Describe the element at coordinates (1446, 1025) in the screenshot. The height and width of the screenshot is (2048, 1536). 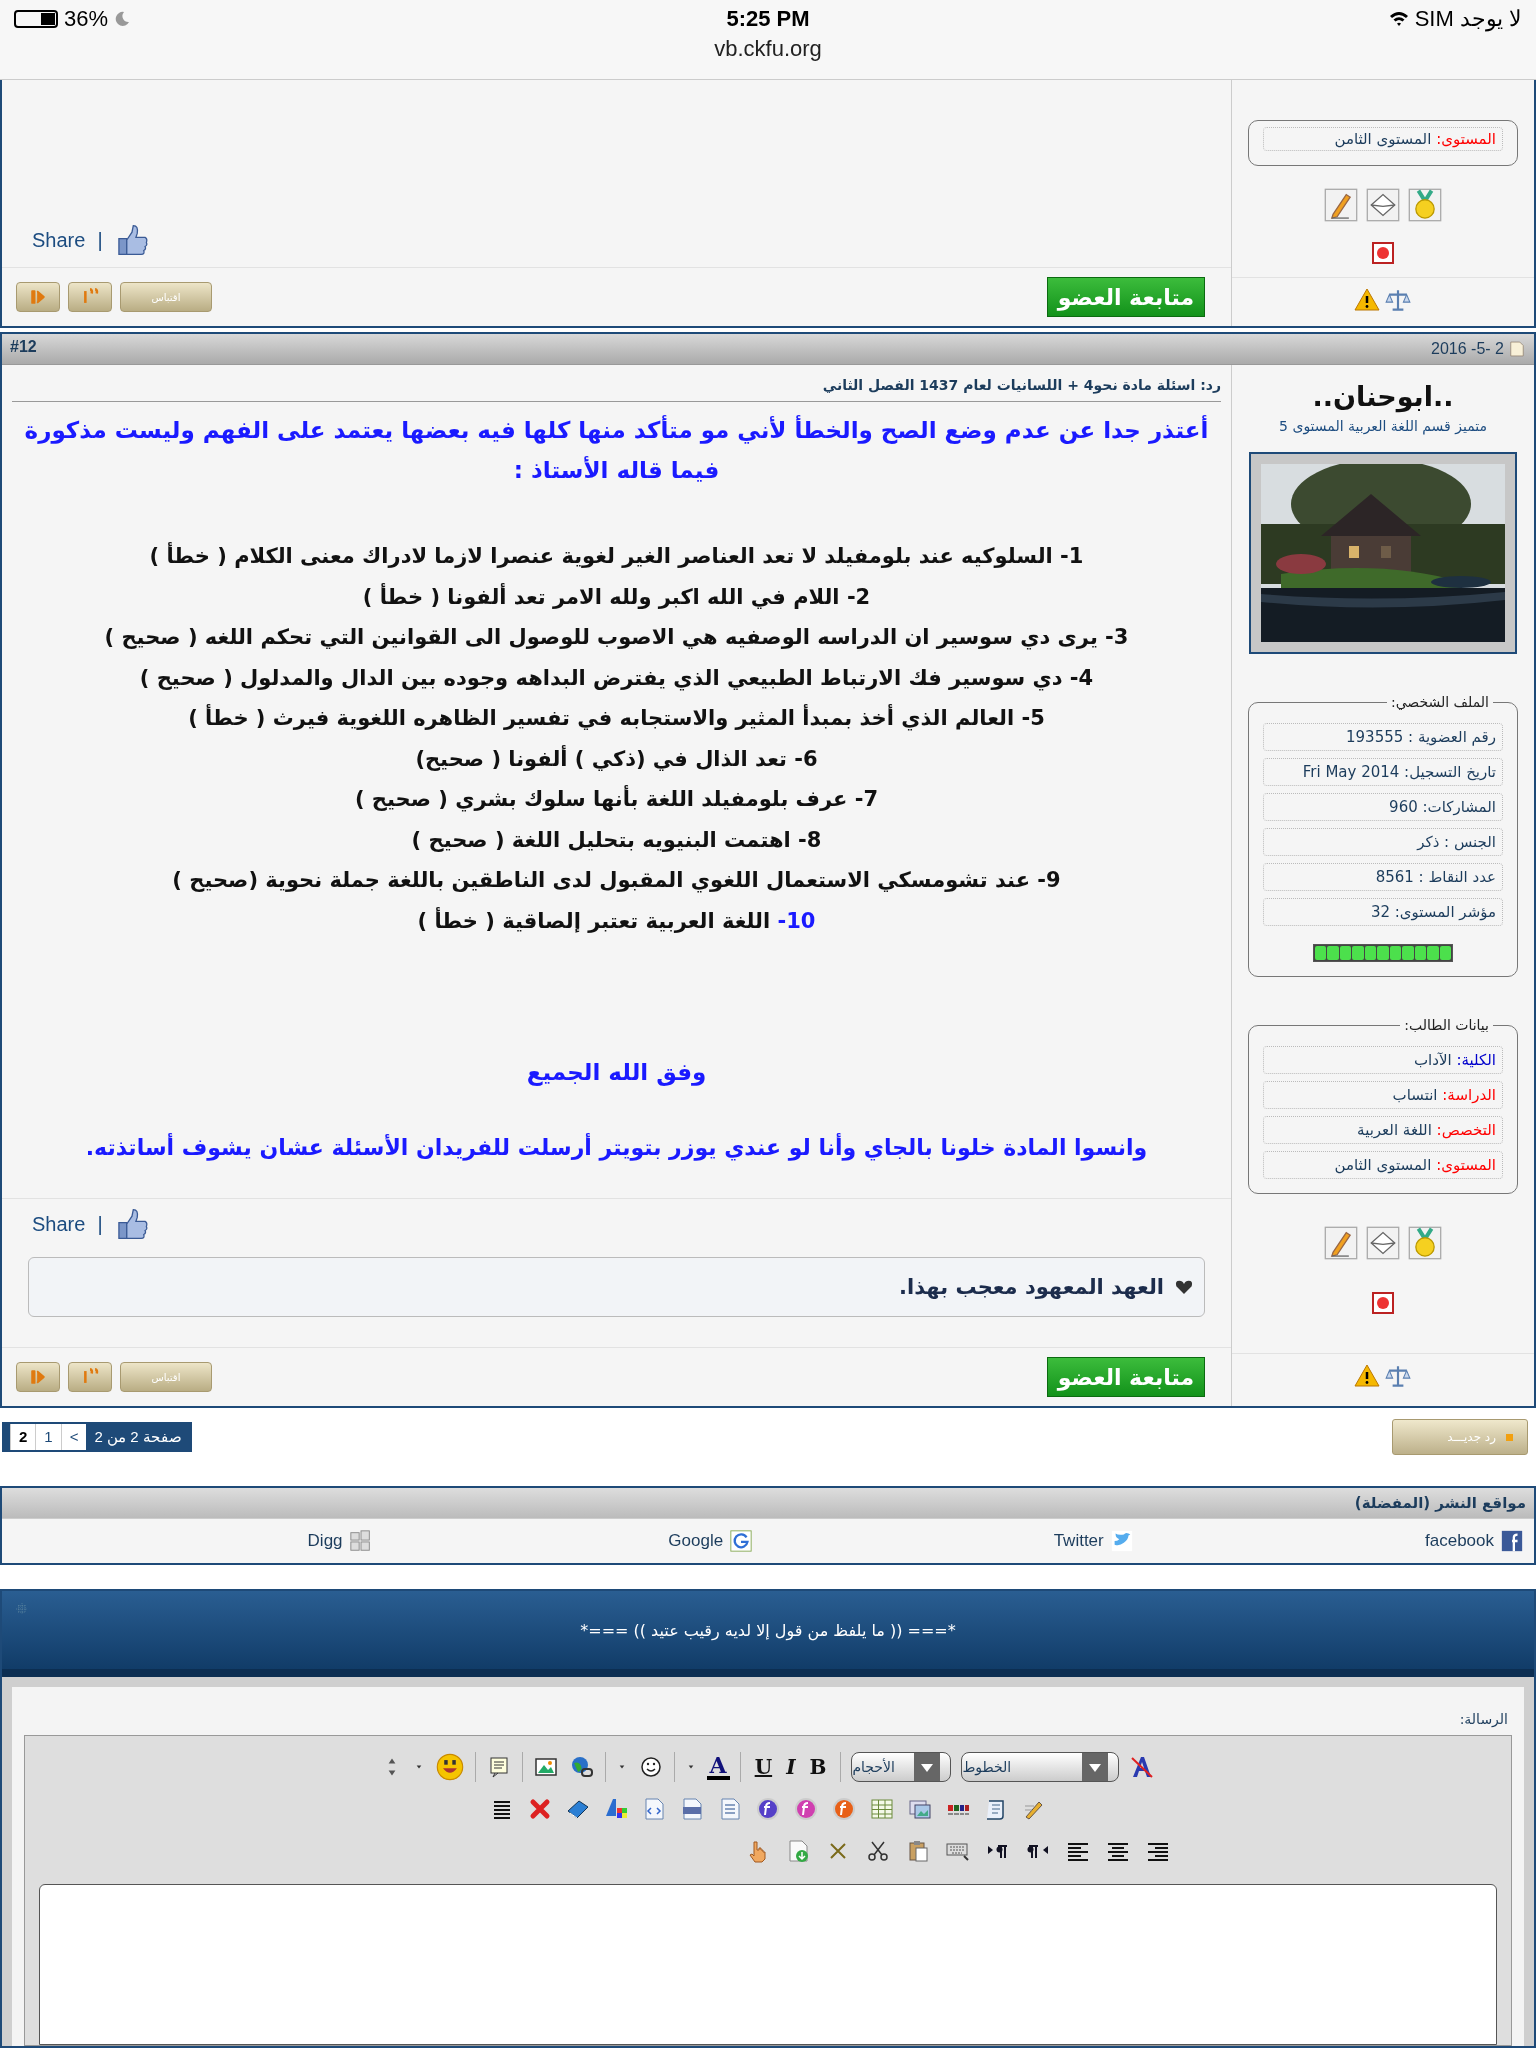
I see `student-box-title: بيانات الطالب:` at that location.